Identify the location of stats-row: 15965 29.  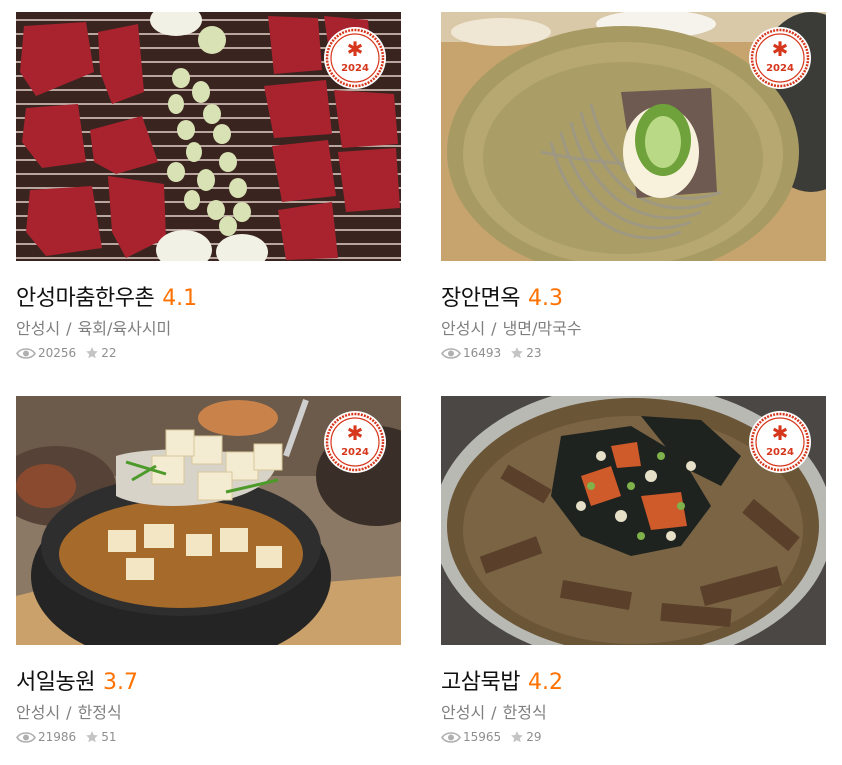
(633, 737).